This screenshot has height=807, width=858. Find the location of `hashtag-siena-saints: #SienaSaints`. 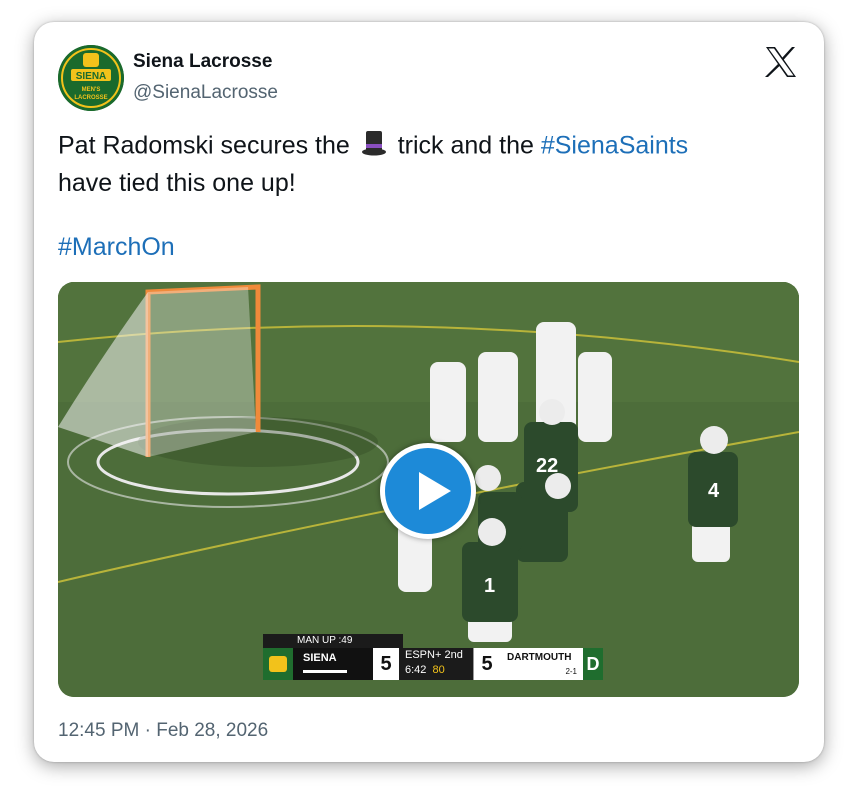

hashtag-siena-saints: #SienaSaints is located at coordinates (614, 146).